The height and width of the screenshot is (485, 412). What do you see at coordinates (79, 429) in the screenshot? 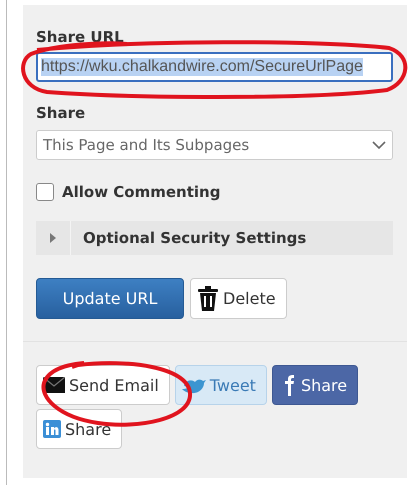
I see `linkedin-share-button: Share` at bounding box center [79, 429].